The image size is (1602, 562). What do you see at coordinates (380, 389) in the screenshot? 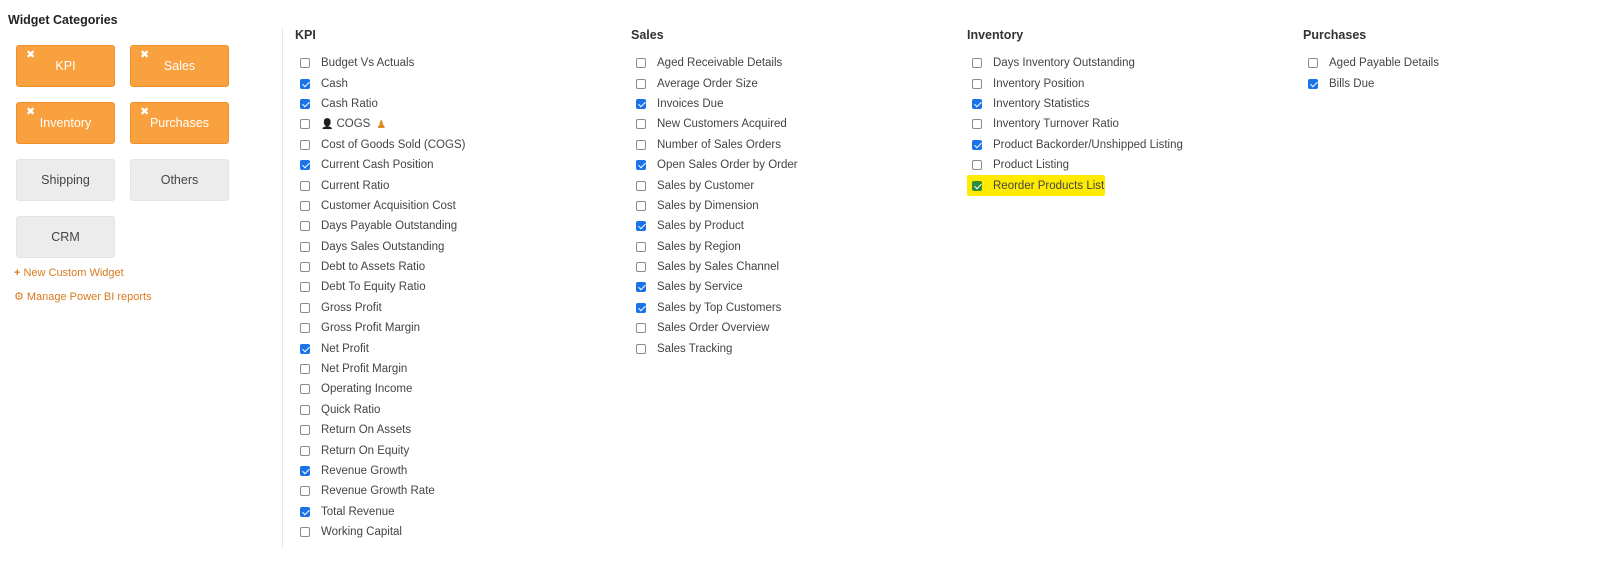
I see `widget-option: Operating Income` at bounding box center [380, 389].